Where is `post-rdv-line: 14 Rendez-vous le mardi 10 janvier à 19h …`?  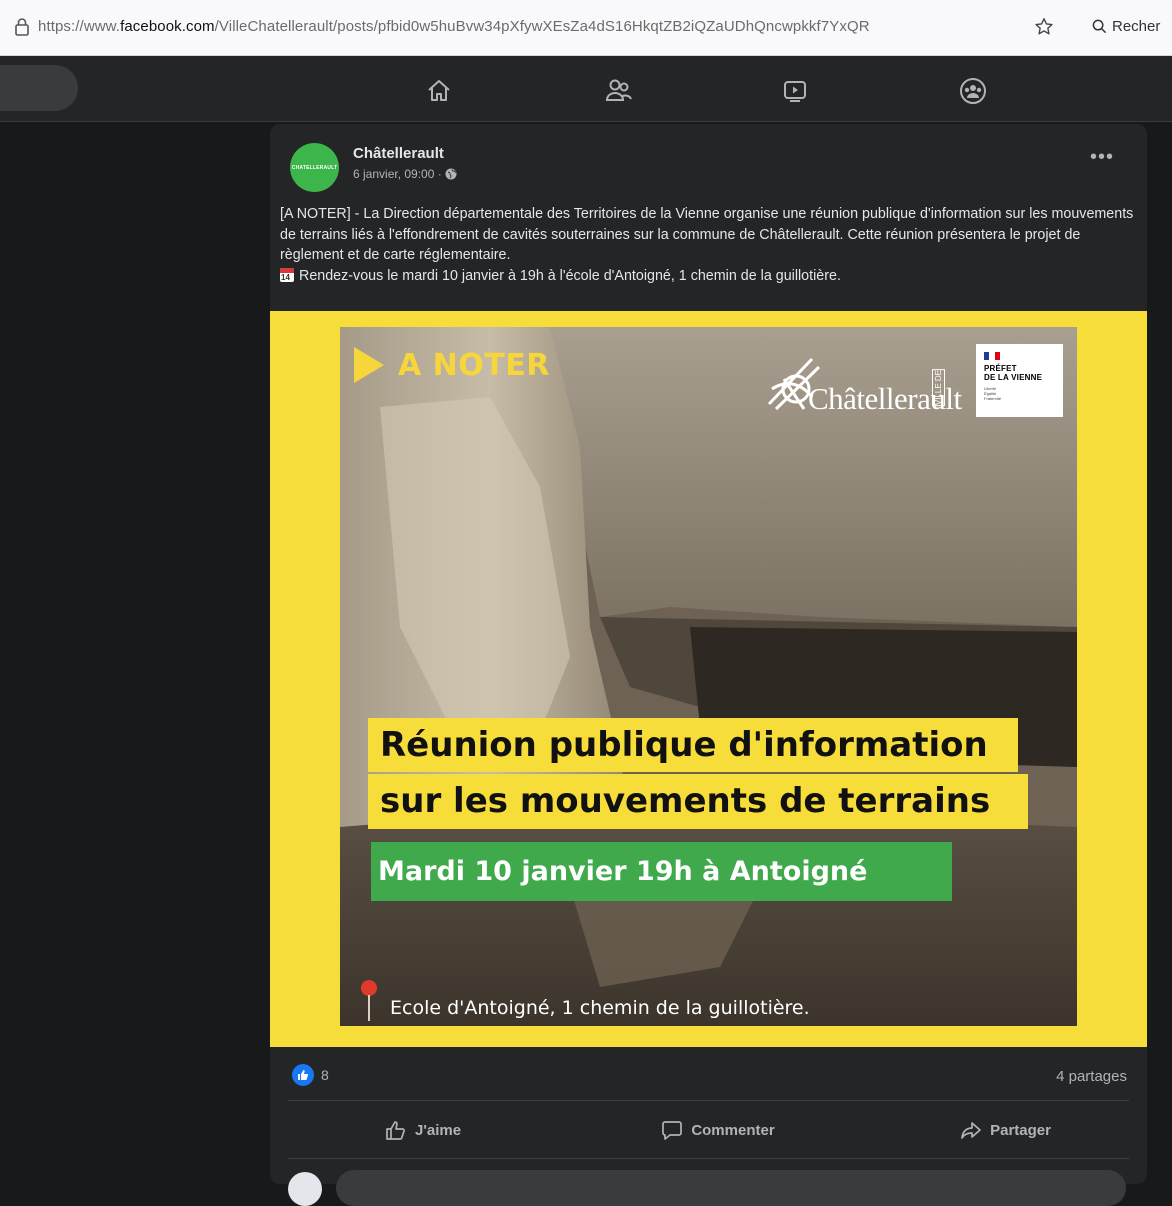 post-rdv-line: 14 Rendez-vous le mardi 10 janvier à 19h … is located at coordinates (707, 276).